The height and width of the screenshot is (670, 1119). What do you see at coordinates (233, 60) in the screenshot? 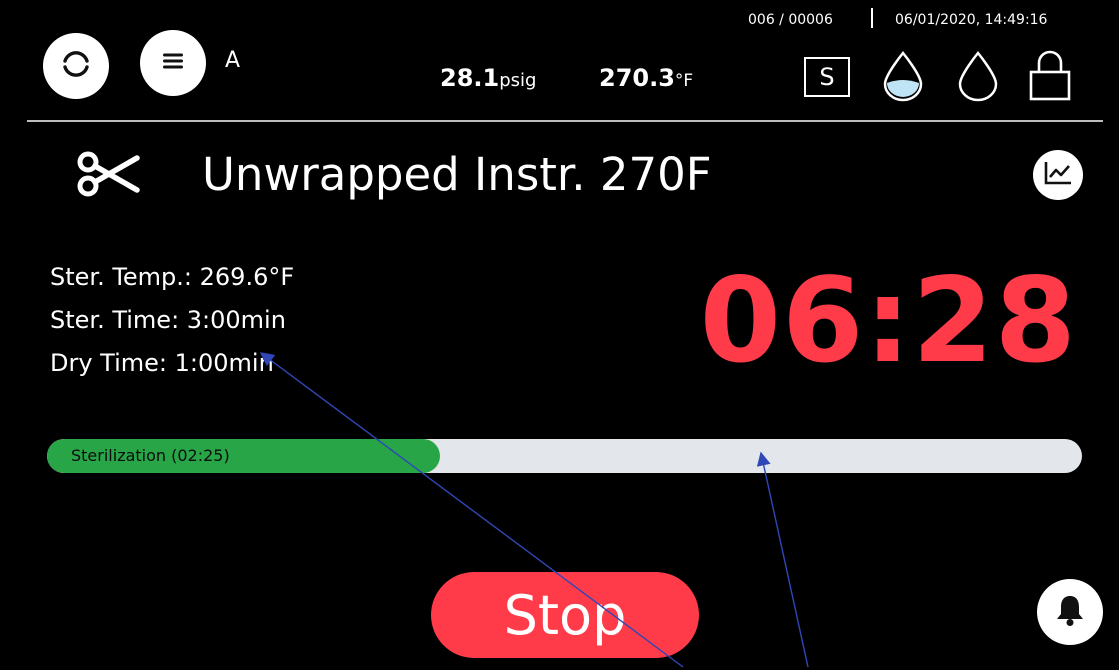
I see `user-label: A` at bounding box center [233, 60].